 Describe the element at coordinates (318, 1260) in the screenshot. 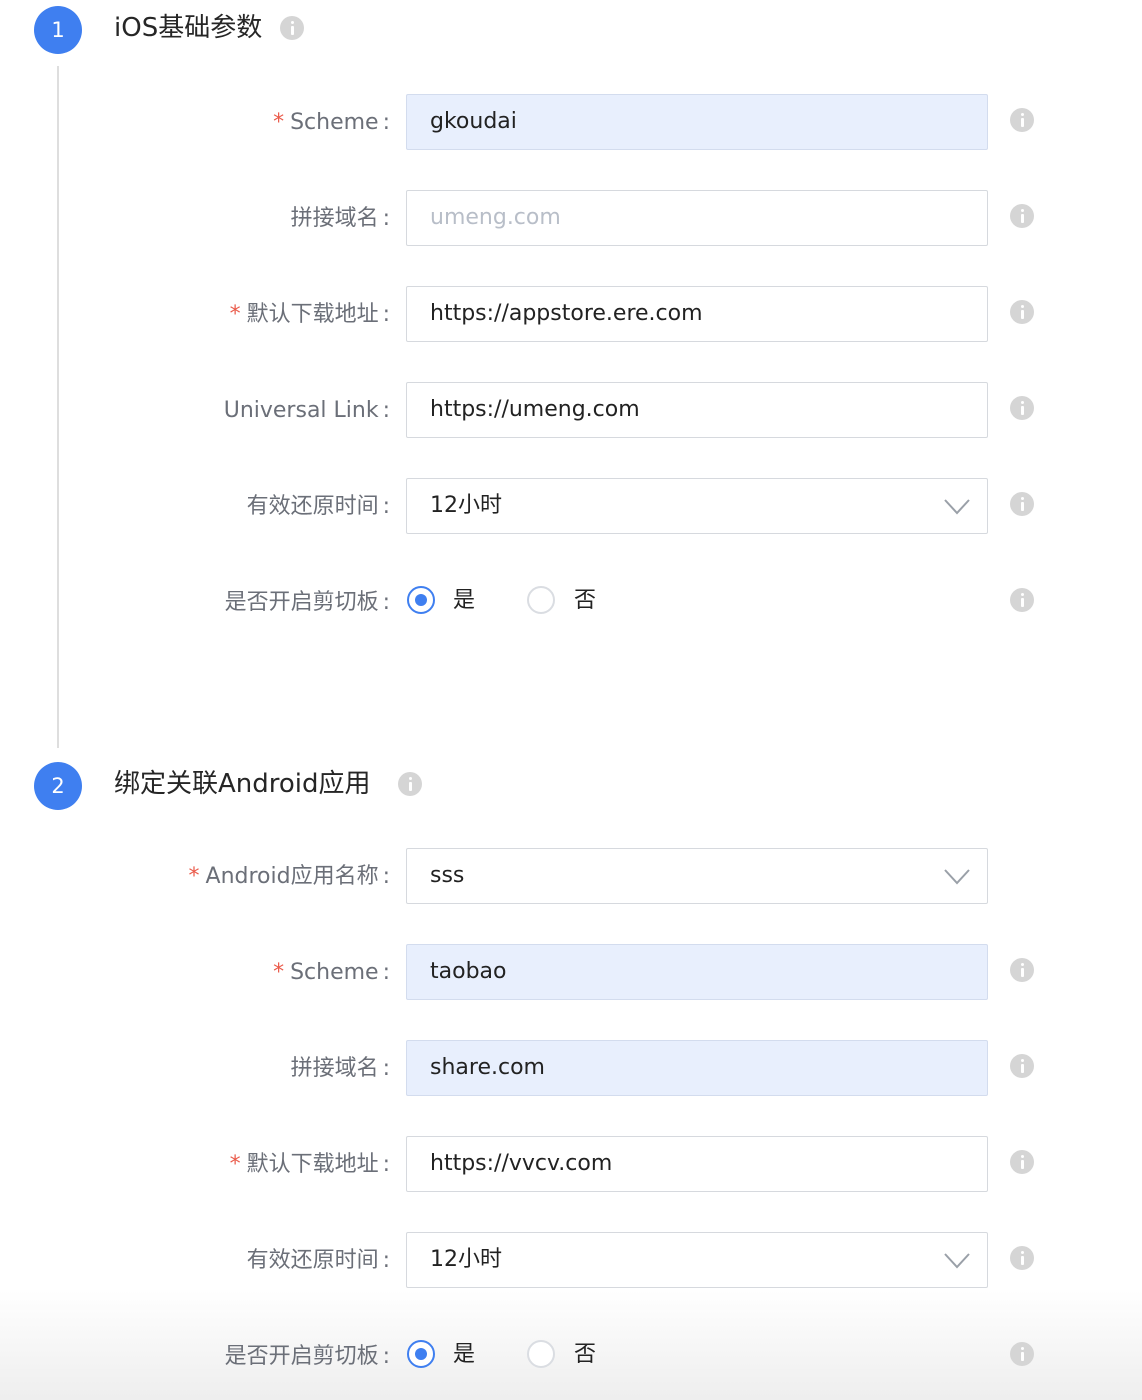

I see `android-restore-time-label: 有效还原时间:` at that location.